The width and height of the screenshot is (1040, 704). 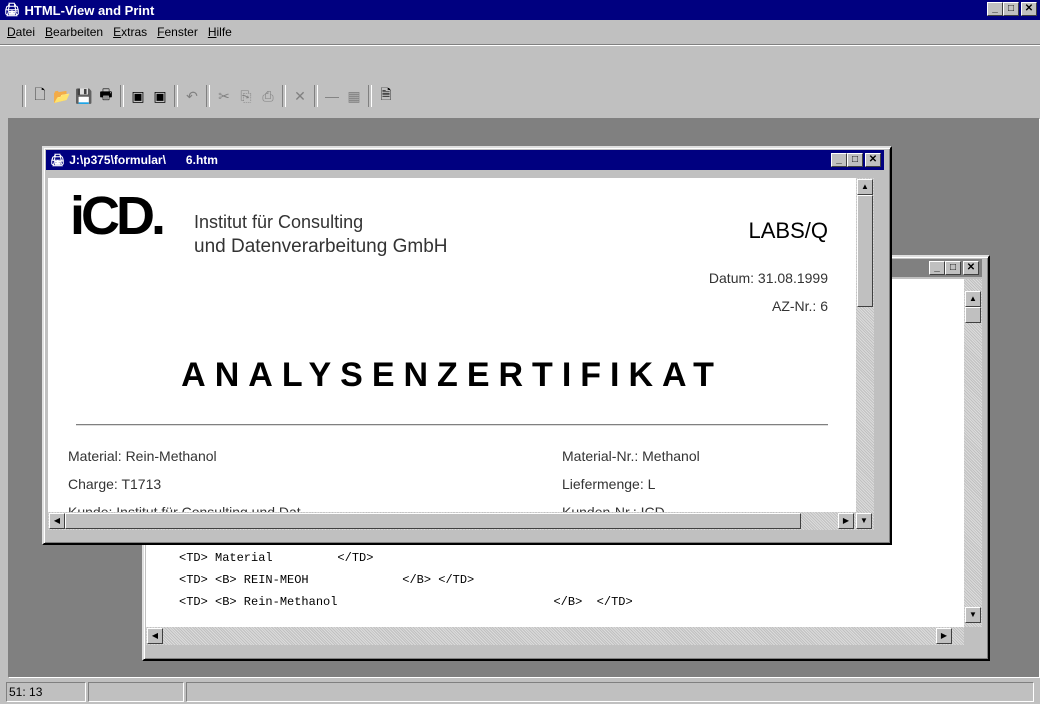 What do you see at coordinates (944, 636) in the screenshot?
I see `scroll-right-icon: ▶` at bounding box center [944, 636].